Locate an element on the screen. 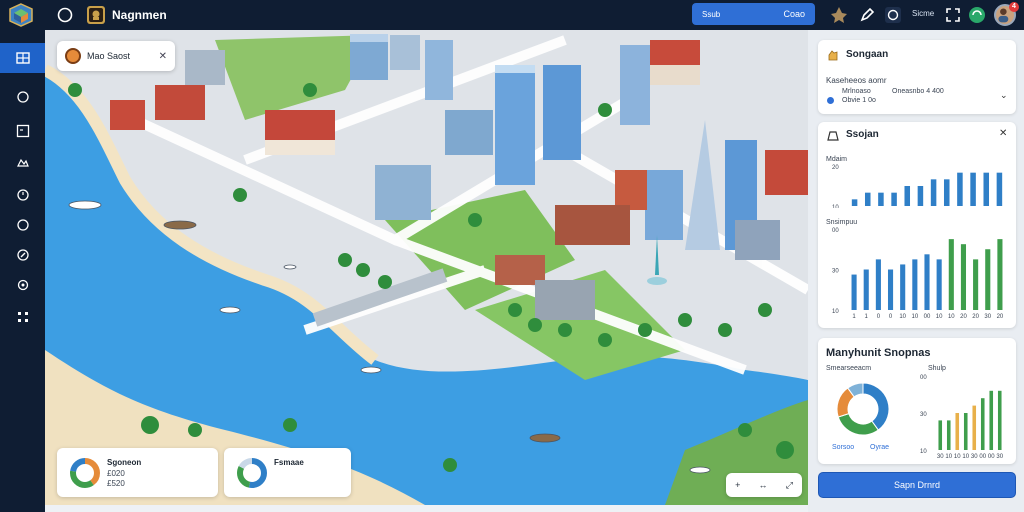 The image size is (1024, 512). sidebar-item-navigation is located at coordinates (22, 255).